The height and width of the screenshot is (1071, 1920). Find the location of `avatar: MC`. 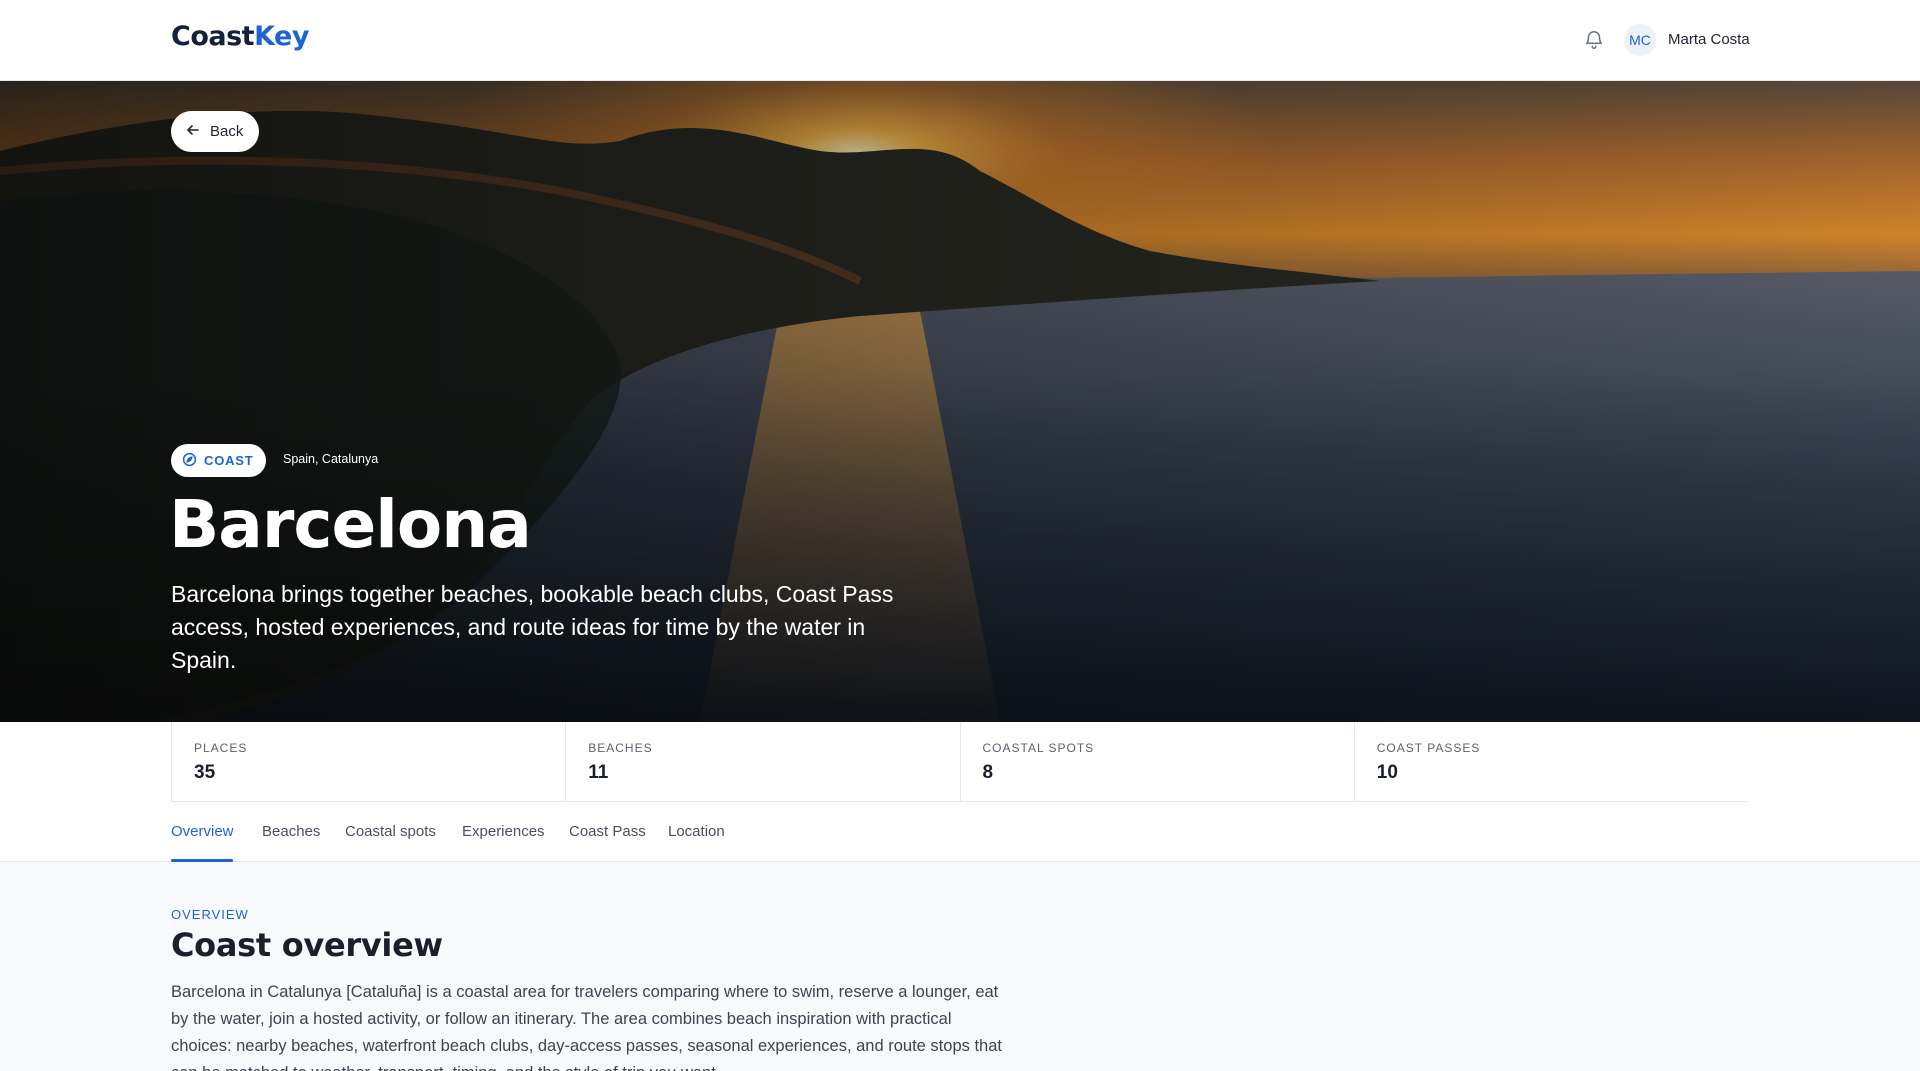

avatar: MC is located at coordinates (1640, 40).